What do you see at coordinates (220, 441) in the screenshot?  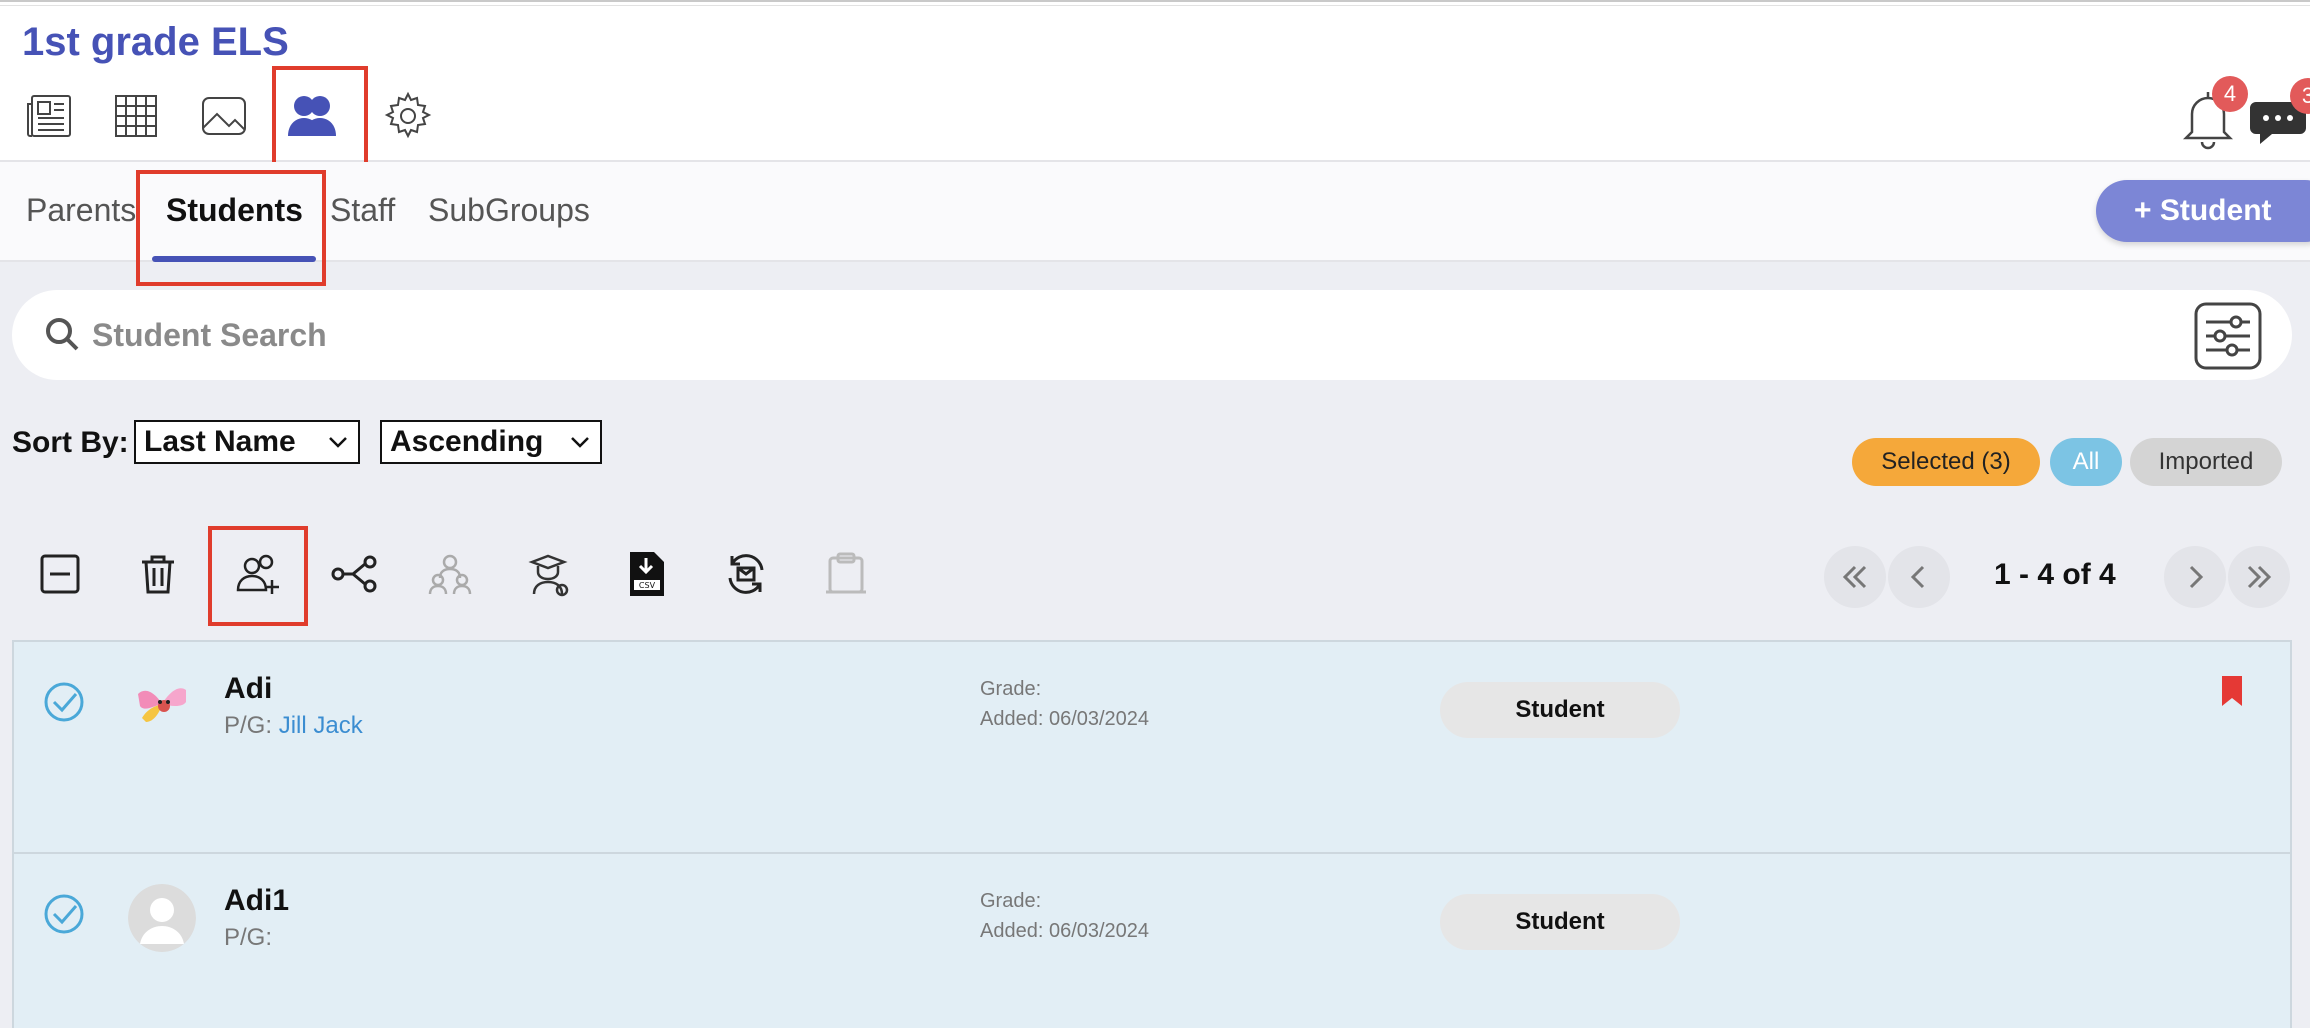 I see `sort-field-value: Last Name` at bounding box center [220, 441].